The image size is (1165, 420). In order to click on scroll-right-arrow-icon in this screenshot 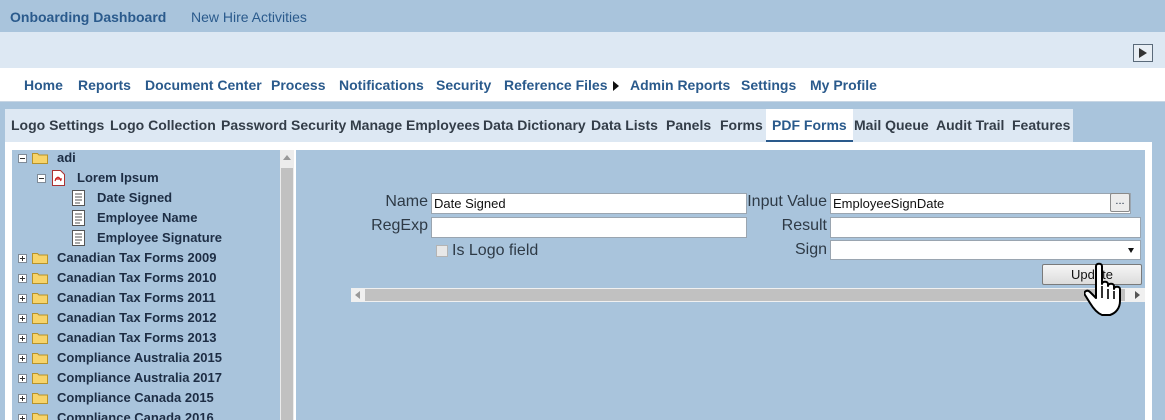, I will do `click(1137, 295)`.